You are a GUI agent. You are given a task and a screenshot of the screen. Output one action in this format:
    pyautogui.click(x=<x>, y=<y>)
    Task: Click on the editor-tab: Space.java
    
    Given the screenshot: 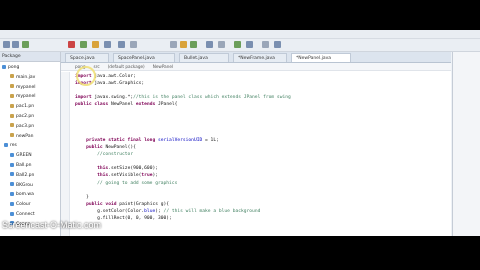 What is the action you would take?
    pyautogui.click(x=87, y=57)
    